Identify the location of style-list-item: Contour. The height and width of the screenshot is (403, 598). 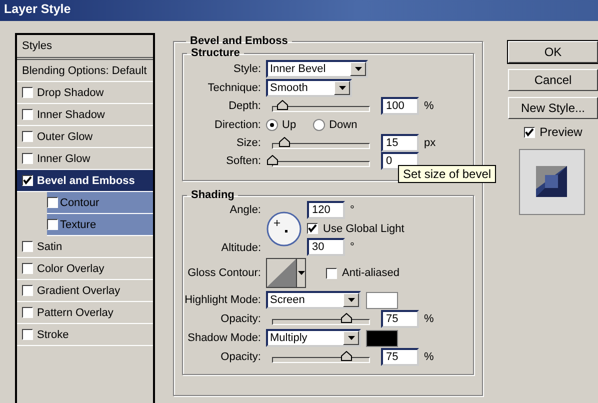
(100, 203).